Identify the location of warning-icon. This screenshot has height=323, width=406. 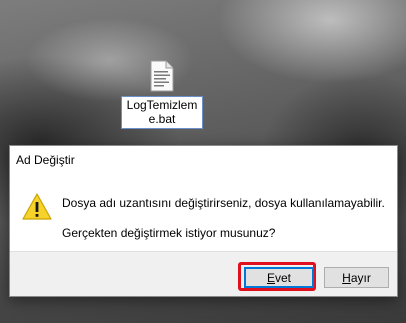
(37, 207).